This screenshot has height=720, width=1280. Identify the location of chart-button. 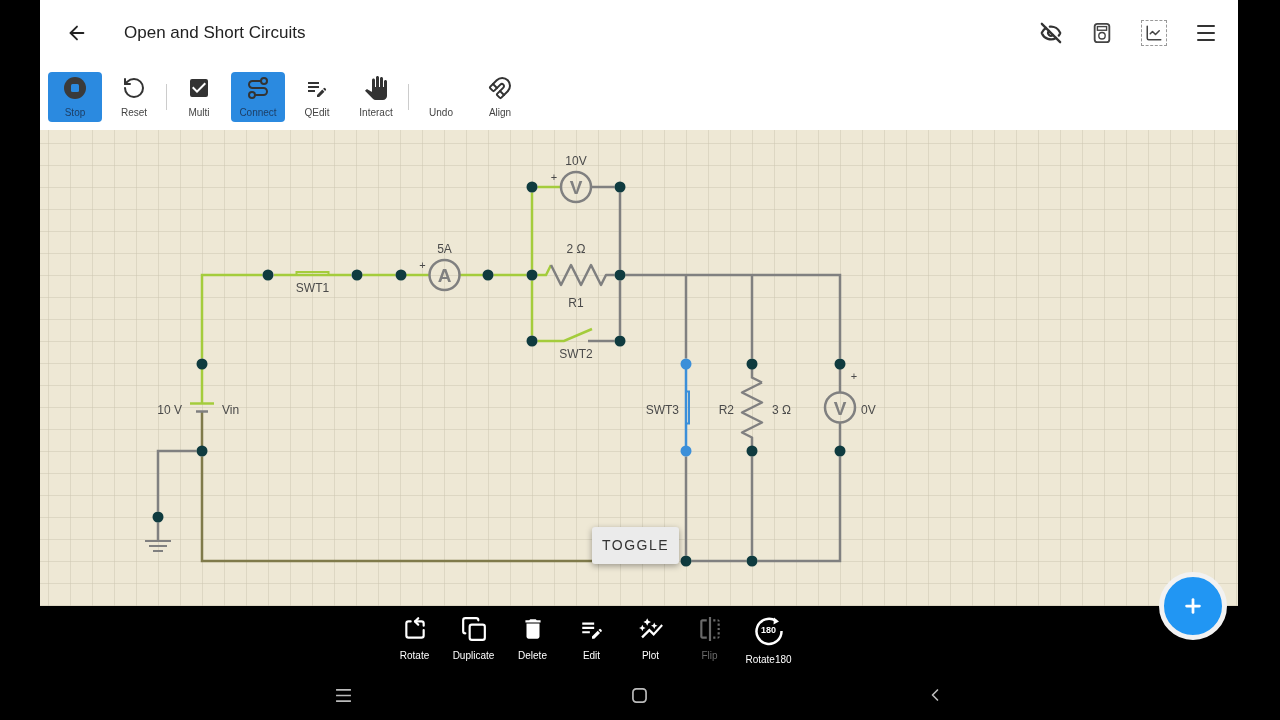
(1154, 33).